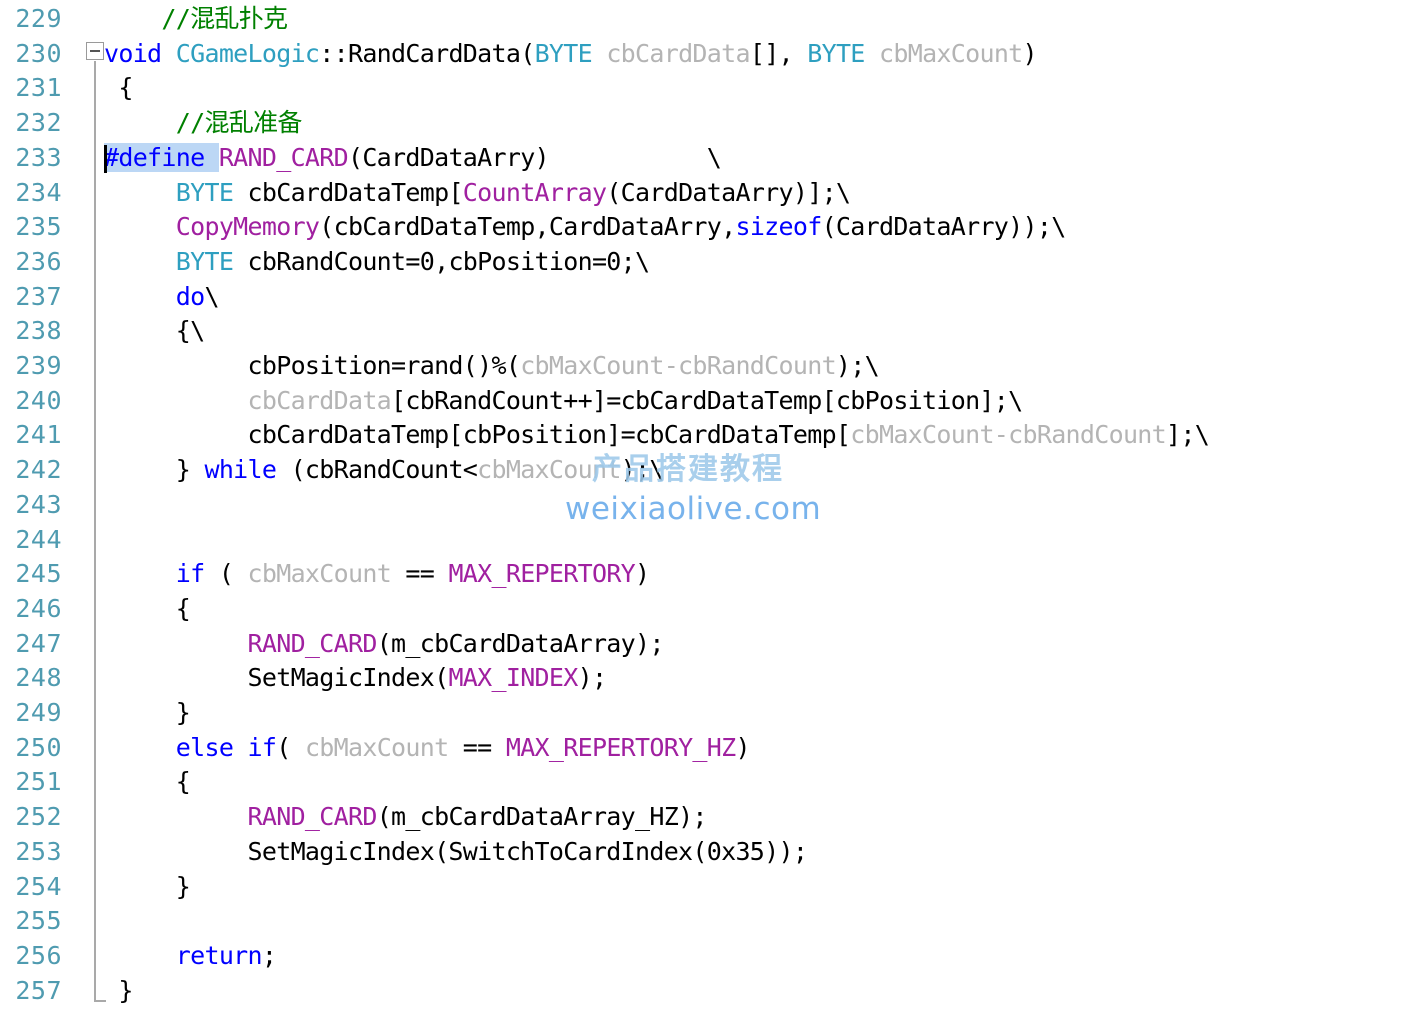 This screenshot has height=1020, width=1416. I want to click on code-token: return, so click(219, 955).